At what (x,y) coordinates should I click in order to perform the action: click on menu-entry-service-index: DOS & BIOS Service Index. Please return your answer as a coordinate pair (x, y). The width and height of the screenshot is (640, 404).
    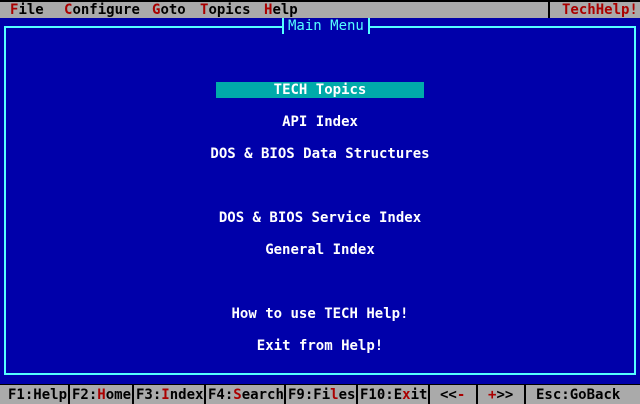
    Looking at the image, I should click on (320, 218).